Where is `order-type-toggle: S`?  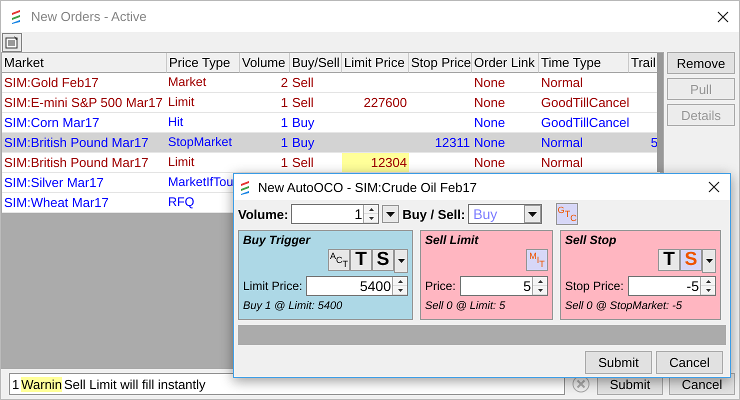 order-type-toggle: S is located at coordinates (383, 260).